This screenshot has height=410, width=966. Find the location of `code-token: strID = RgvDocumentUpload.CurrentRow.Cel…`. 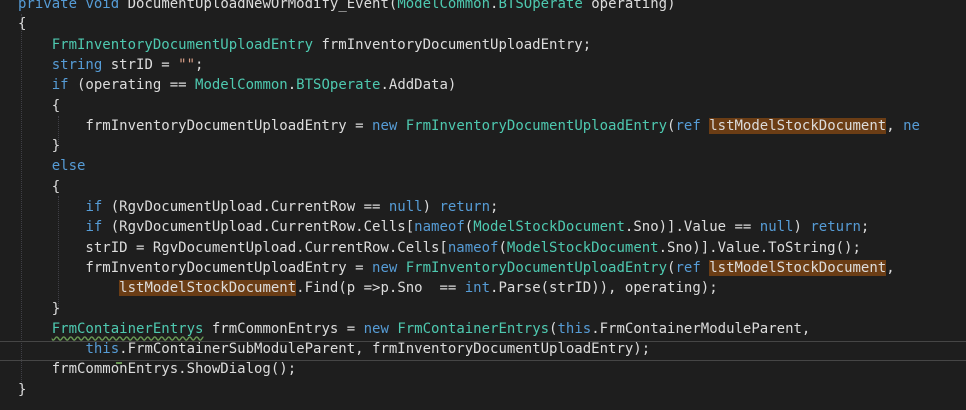

code-token: strID = RgvDocumentUpload.CurrentRow.Cel… is located at coordinates (233, 247).